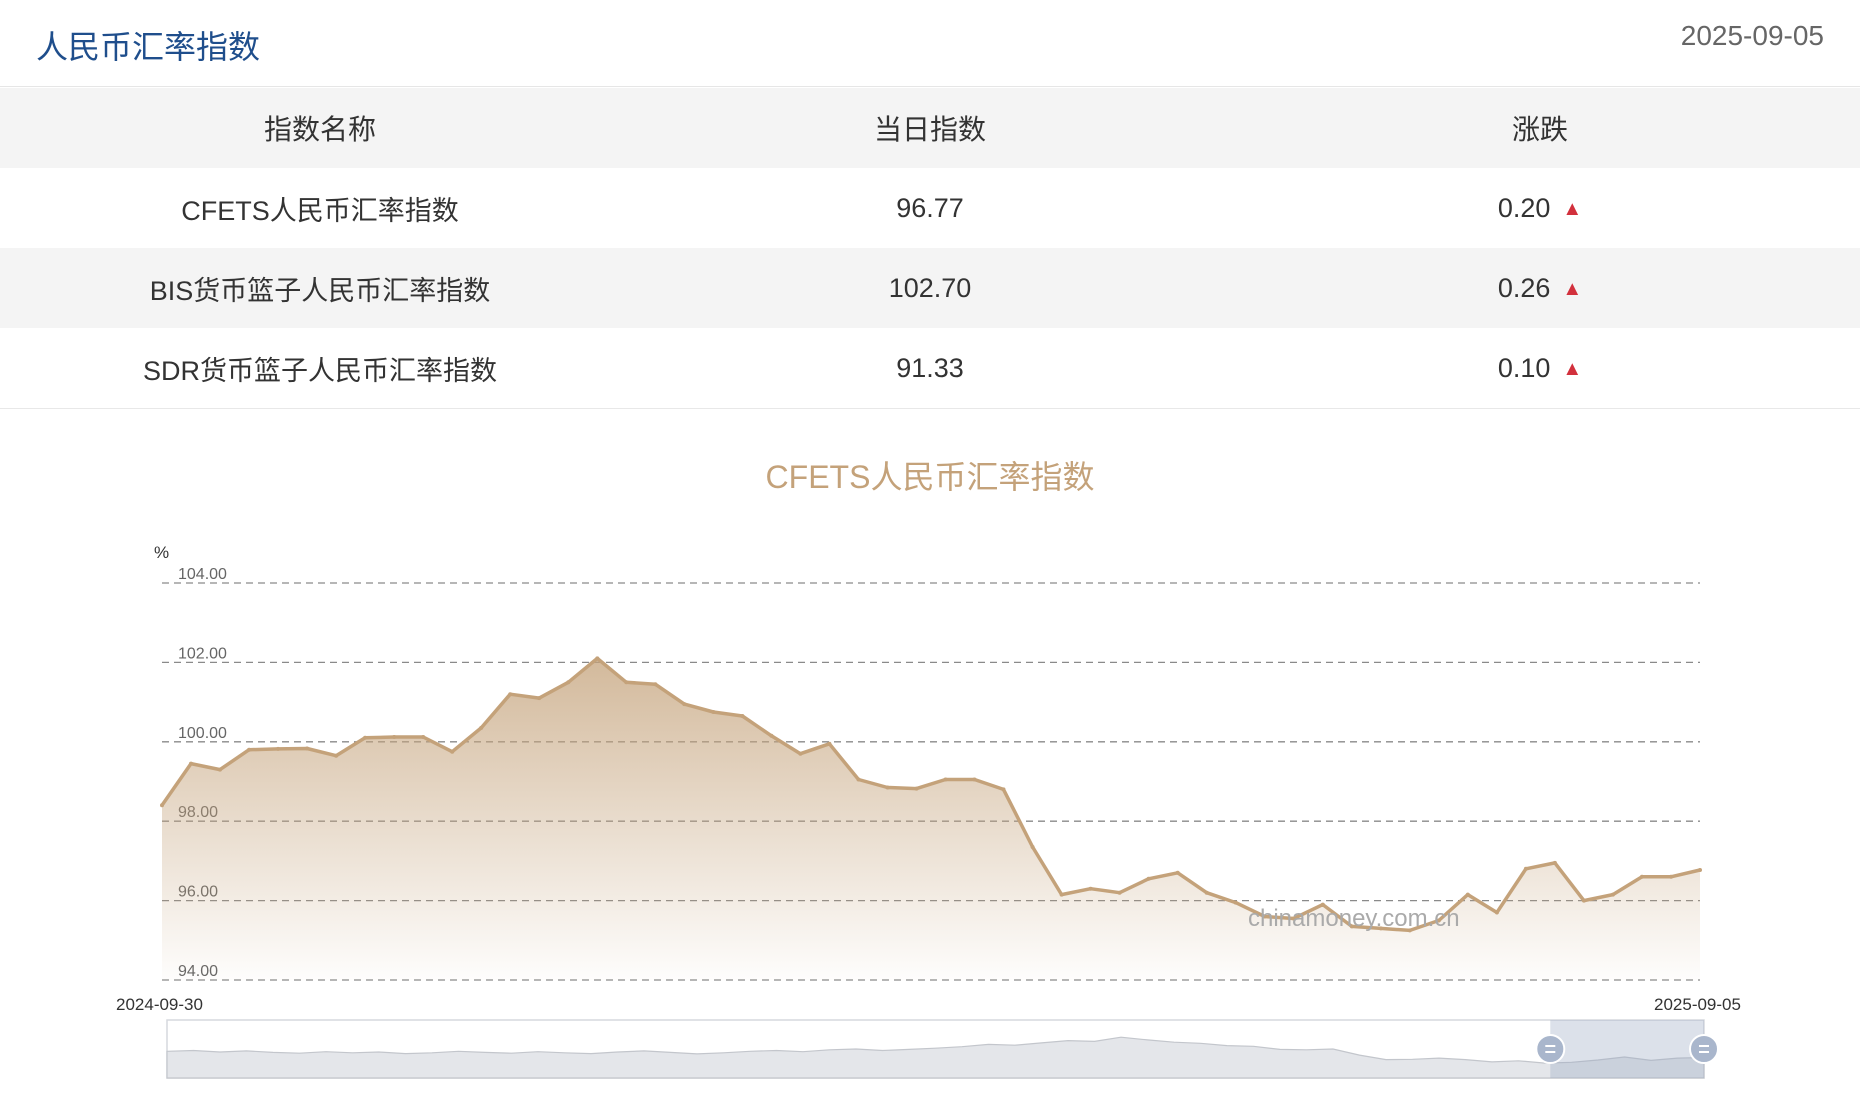 The image size is (1860, 1120). I want to click on x-axis-start-label: 2024-09-30, so click(159, 1004).